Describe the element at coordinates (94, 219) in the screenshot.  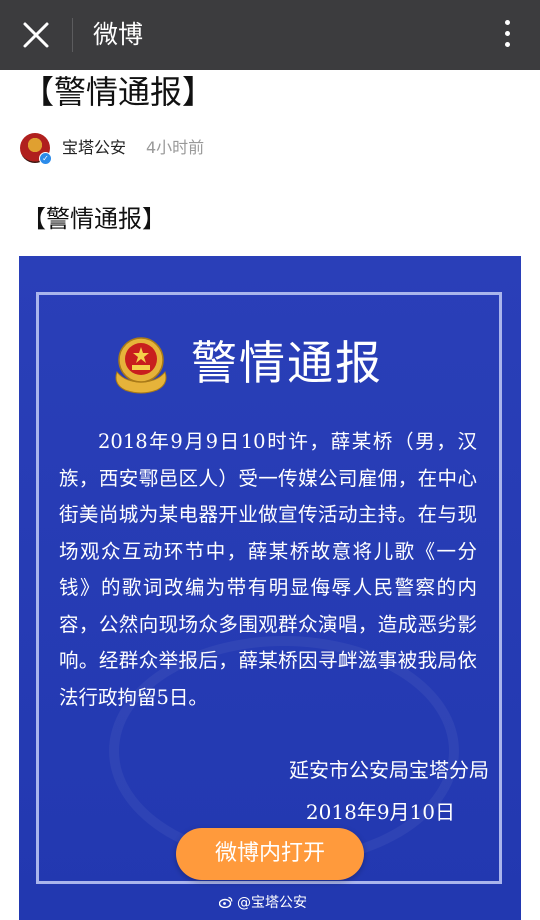
I see `post-body-text: 【警情通报】` at that location.